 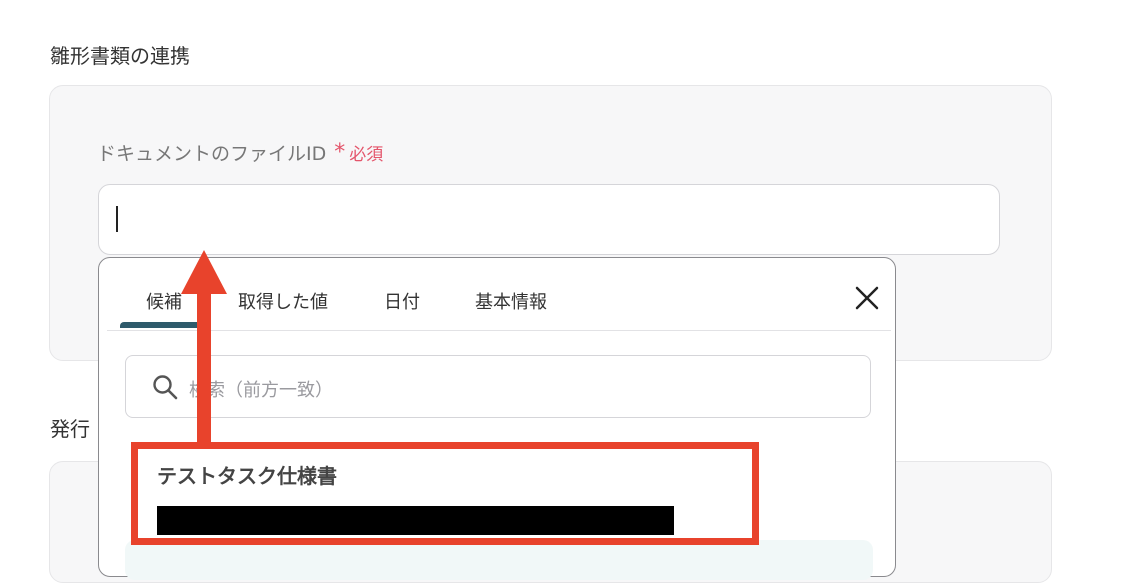 I want to click on search-input: 検索（前方一致）, so click(x=498, y=386).